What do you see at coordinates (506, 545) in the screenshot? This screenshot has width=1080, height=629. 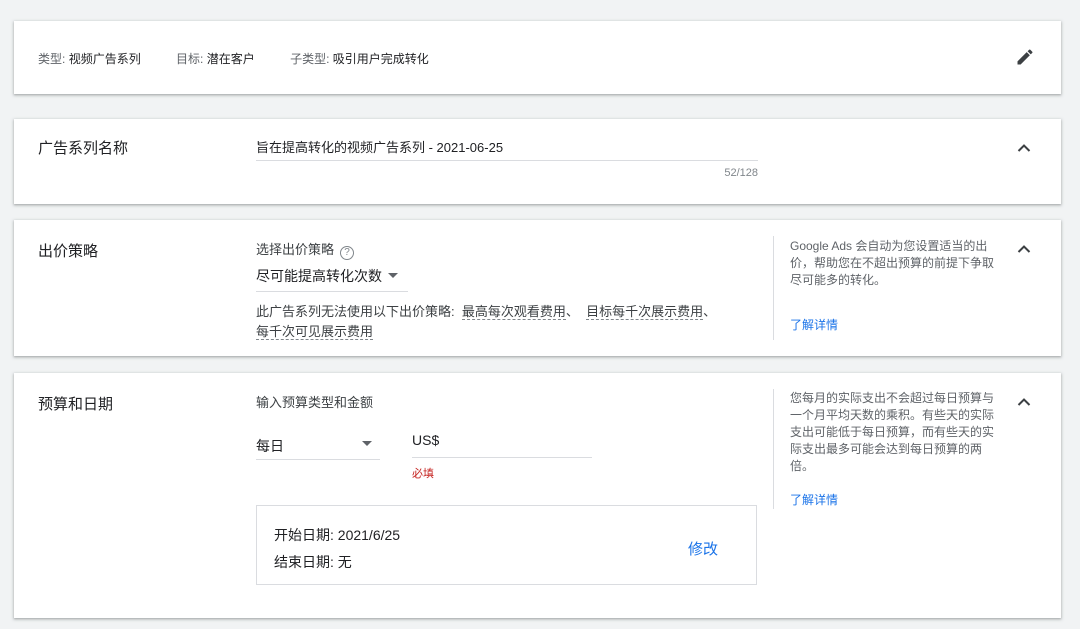 I see `date-box: 开始日期: 2021/6/25 结束日期: 无 修改` at bounding box center [506, 545].